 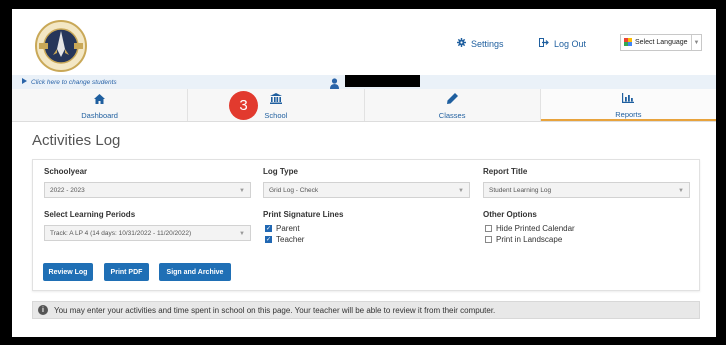 I want to click on language-select: Select Language ▼, so click(x=661, y=42).